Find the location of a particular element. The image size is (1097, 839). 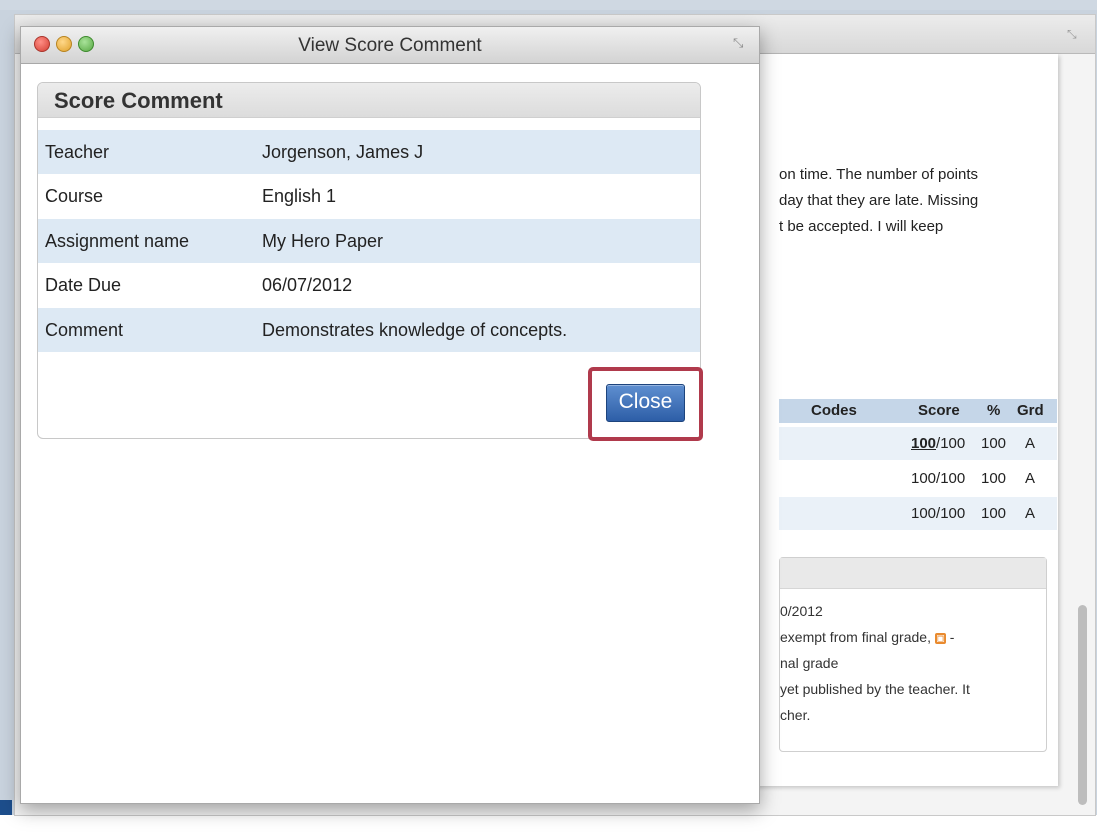

not-graded-icon: ▣ is located at coordinates (940, 638).